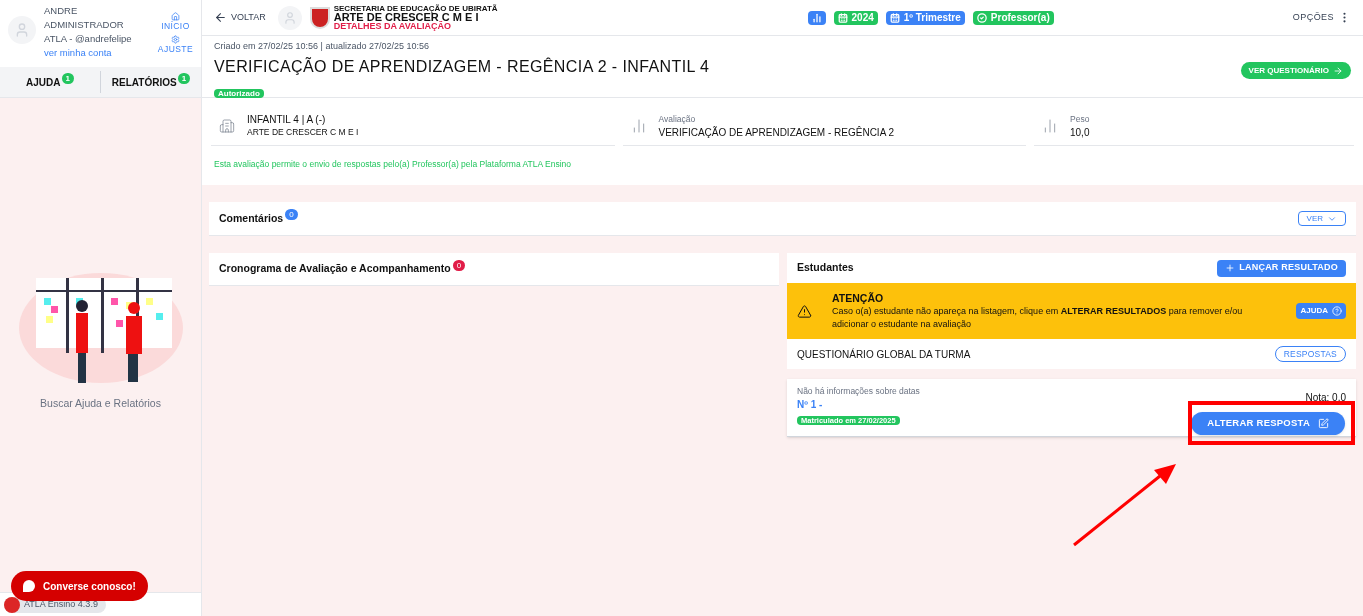  Describe the element at coordinates (1230, 268) in the screenshot. I see `plus-icon` at that location.